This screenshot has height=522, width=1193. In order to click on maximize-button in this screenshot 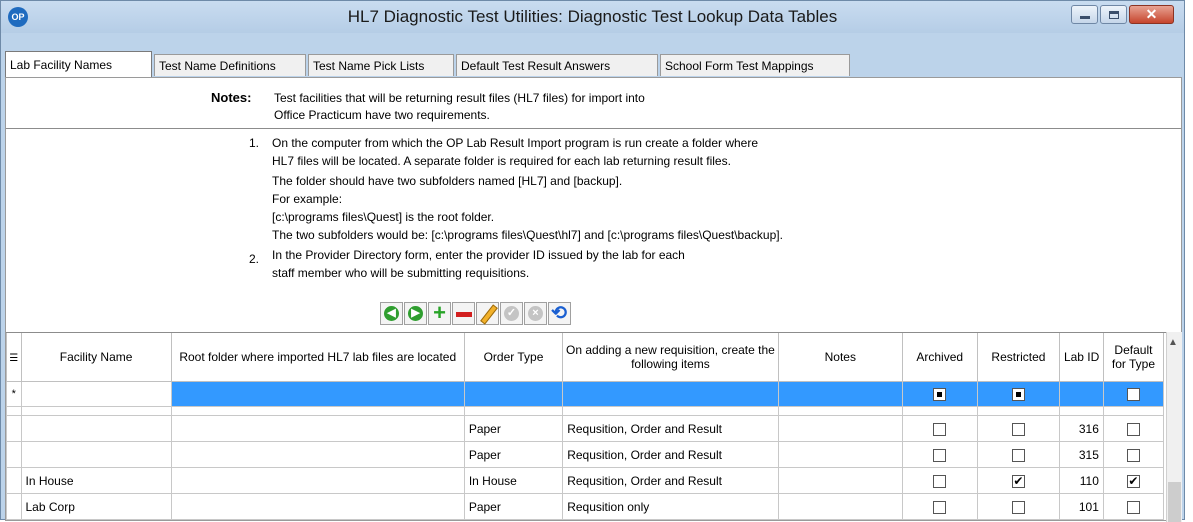, I will do `click(1113, 14)`.